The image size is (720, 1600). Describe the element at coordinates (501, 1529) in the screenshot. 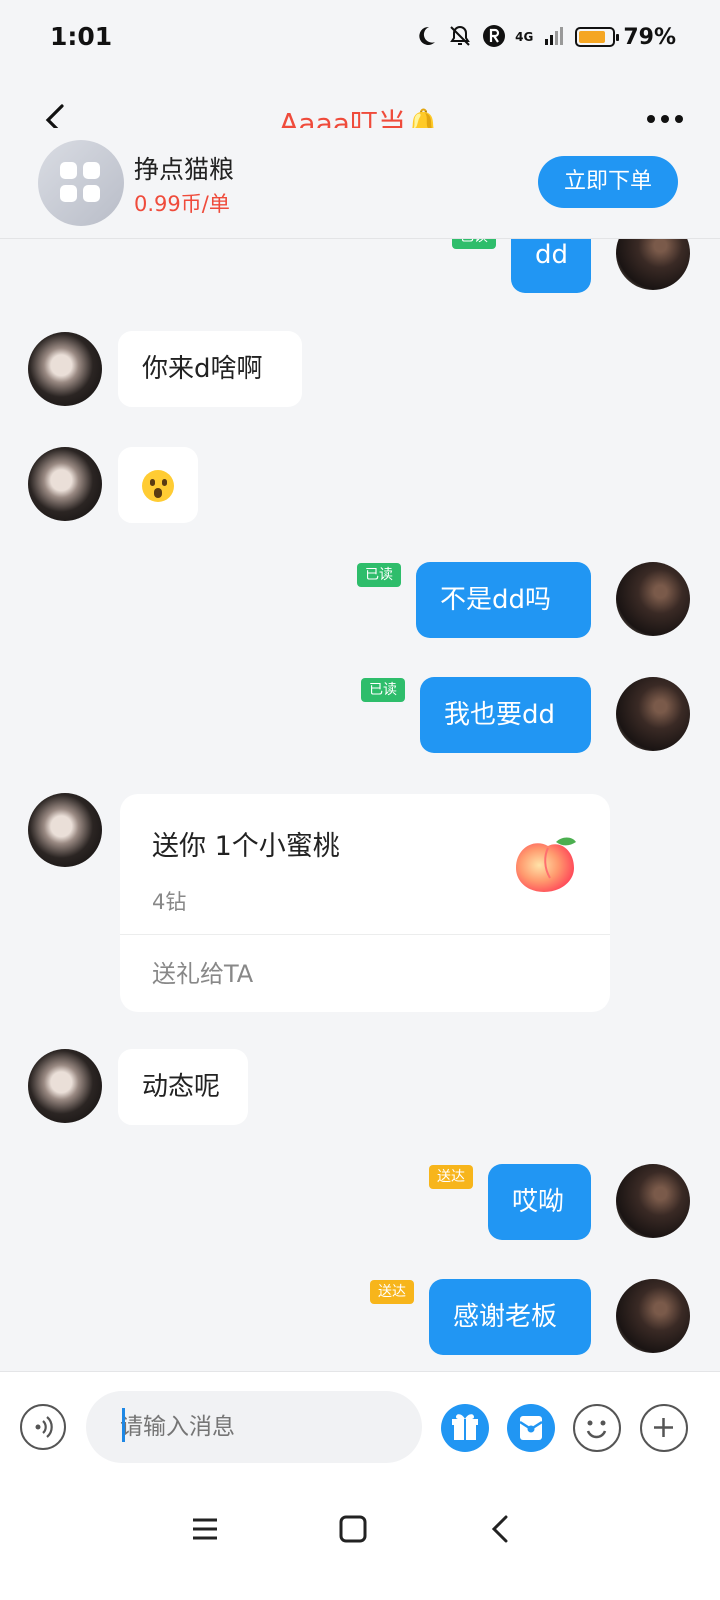

I see `nav-back-icon` at that location.